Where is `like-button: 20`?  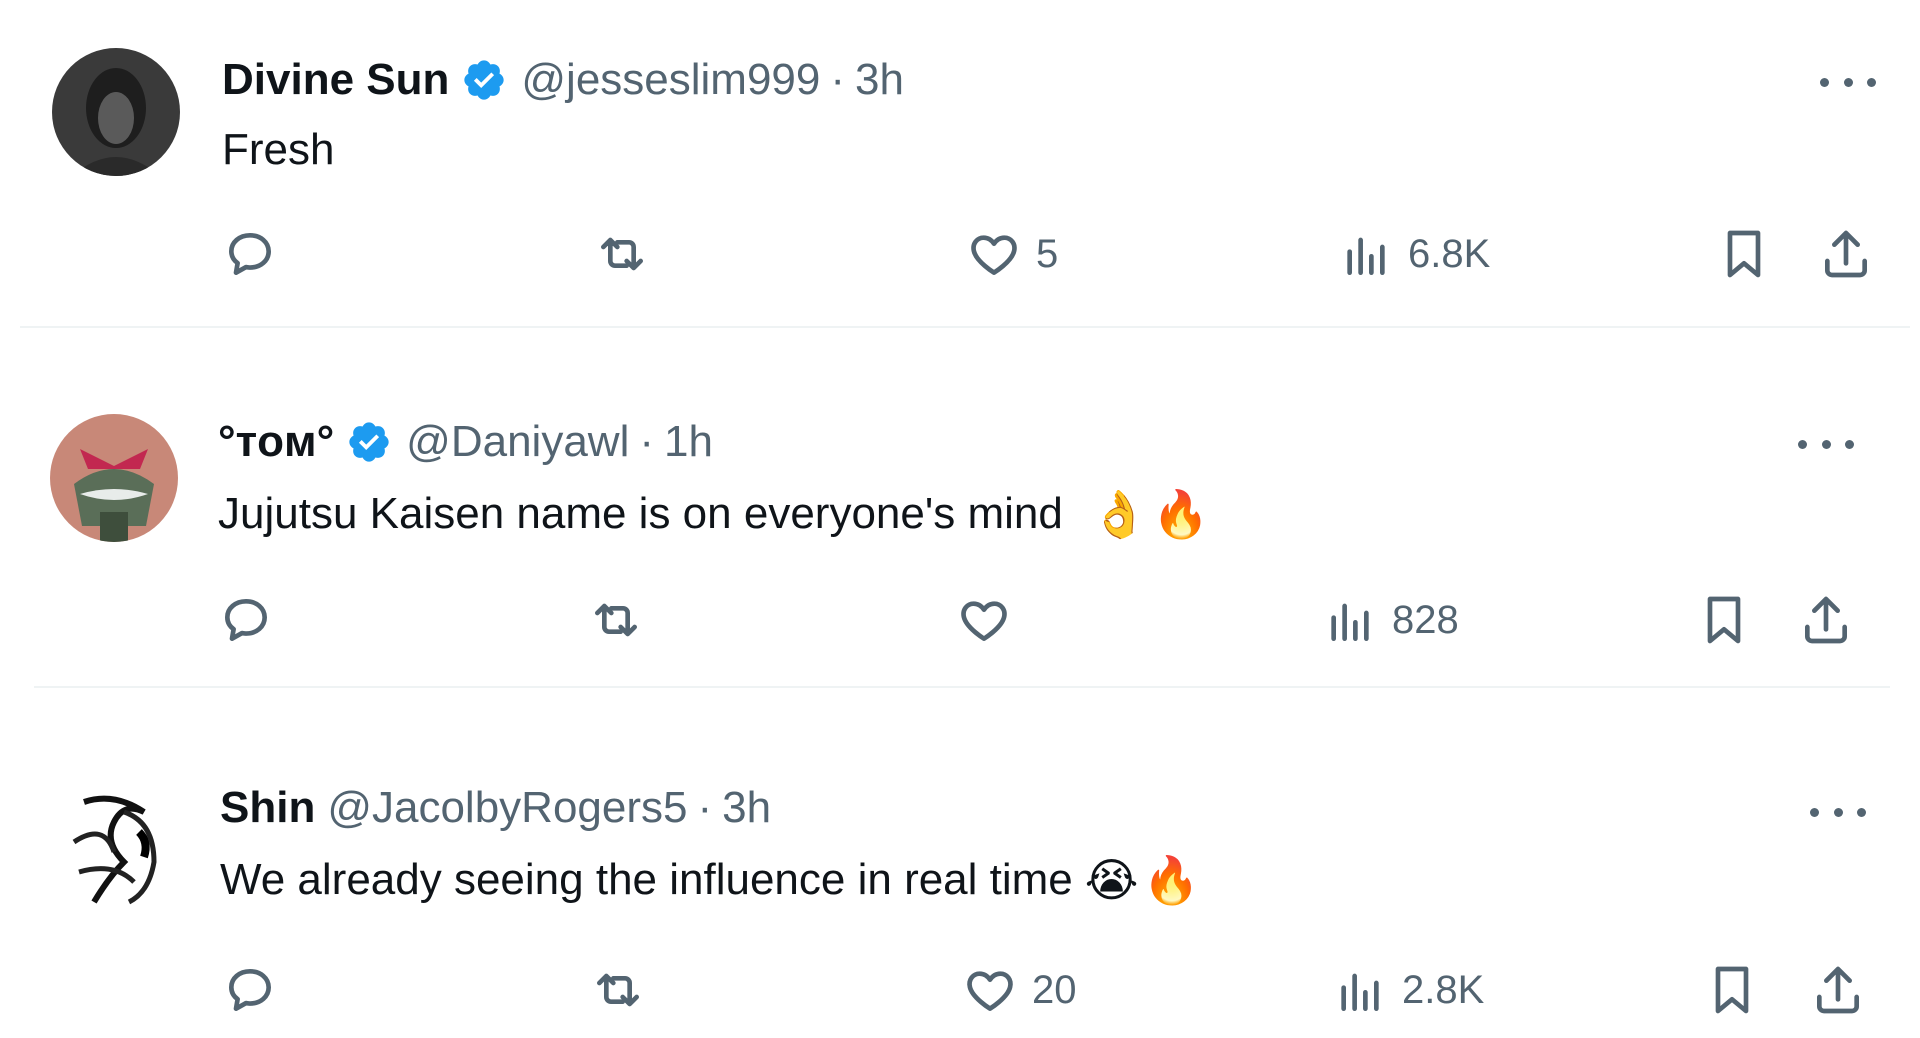 like-button: 20 is located at coordinates (1019, 990).